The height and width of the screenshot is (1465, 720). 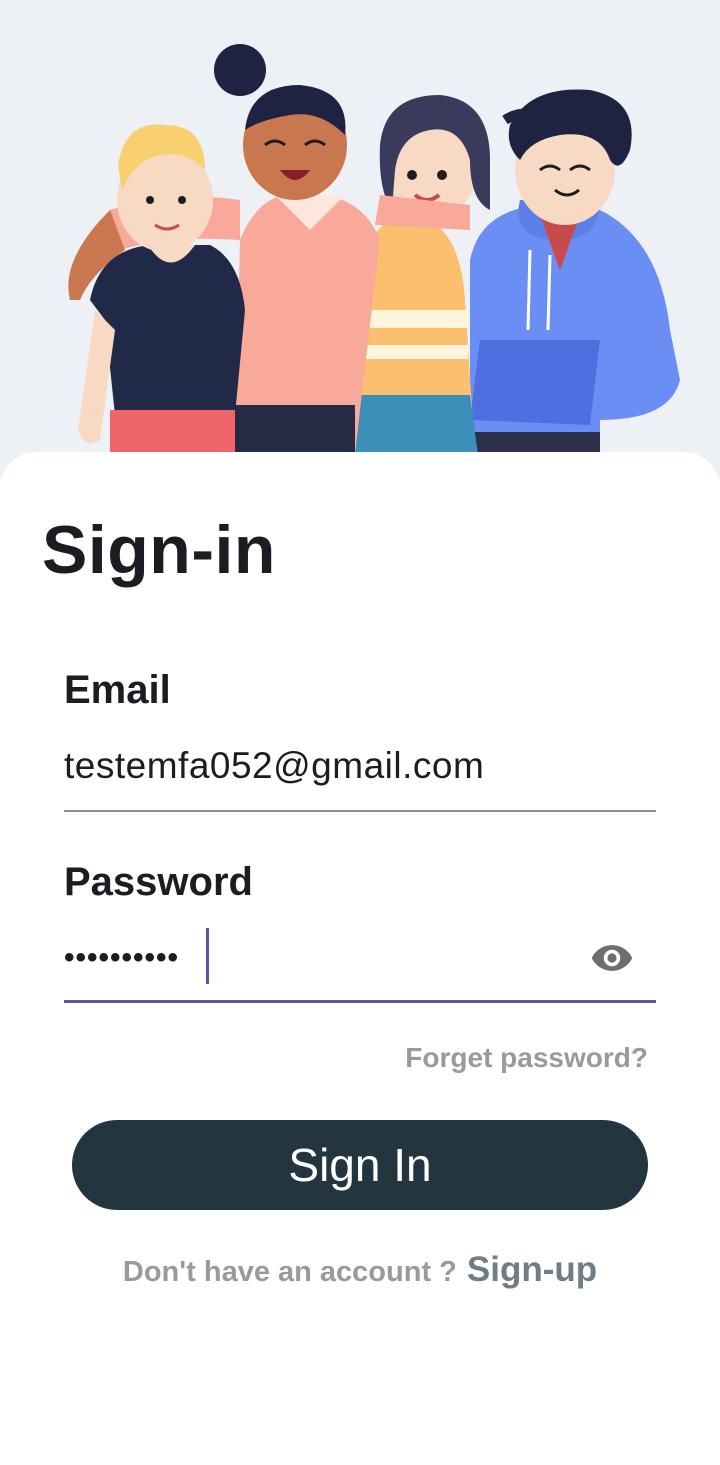 What do you see at coordinates (158, 882) in the screenshot?
I see `password-label: Password` at bounding box center [158, 882].